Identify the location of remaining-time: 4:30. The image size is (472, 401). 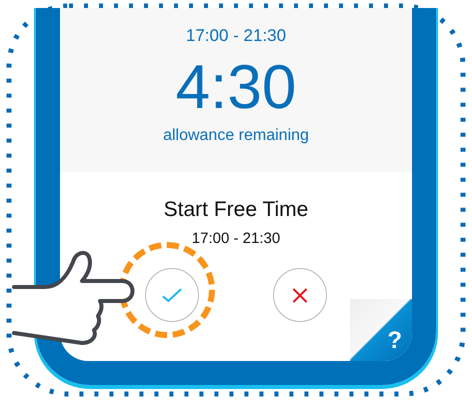
(236, 88).